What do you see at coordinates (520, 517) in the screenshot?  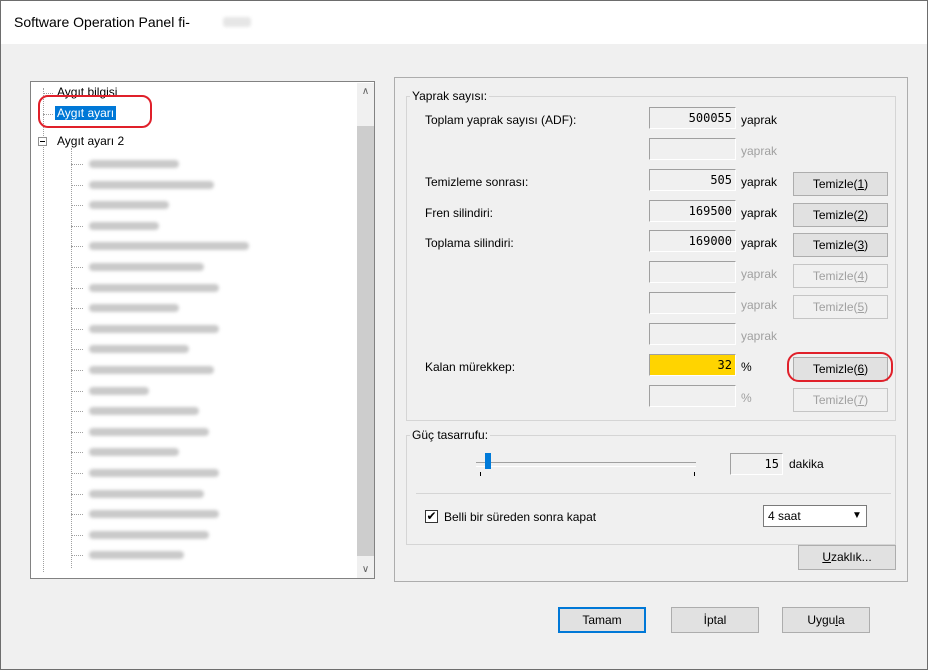 I see `auto-power-off-label: Belli bir süreden sonra kapat` at bounding box center [520, 517].